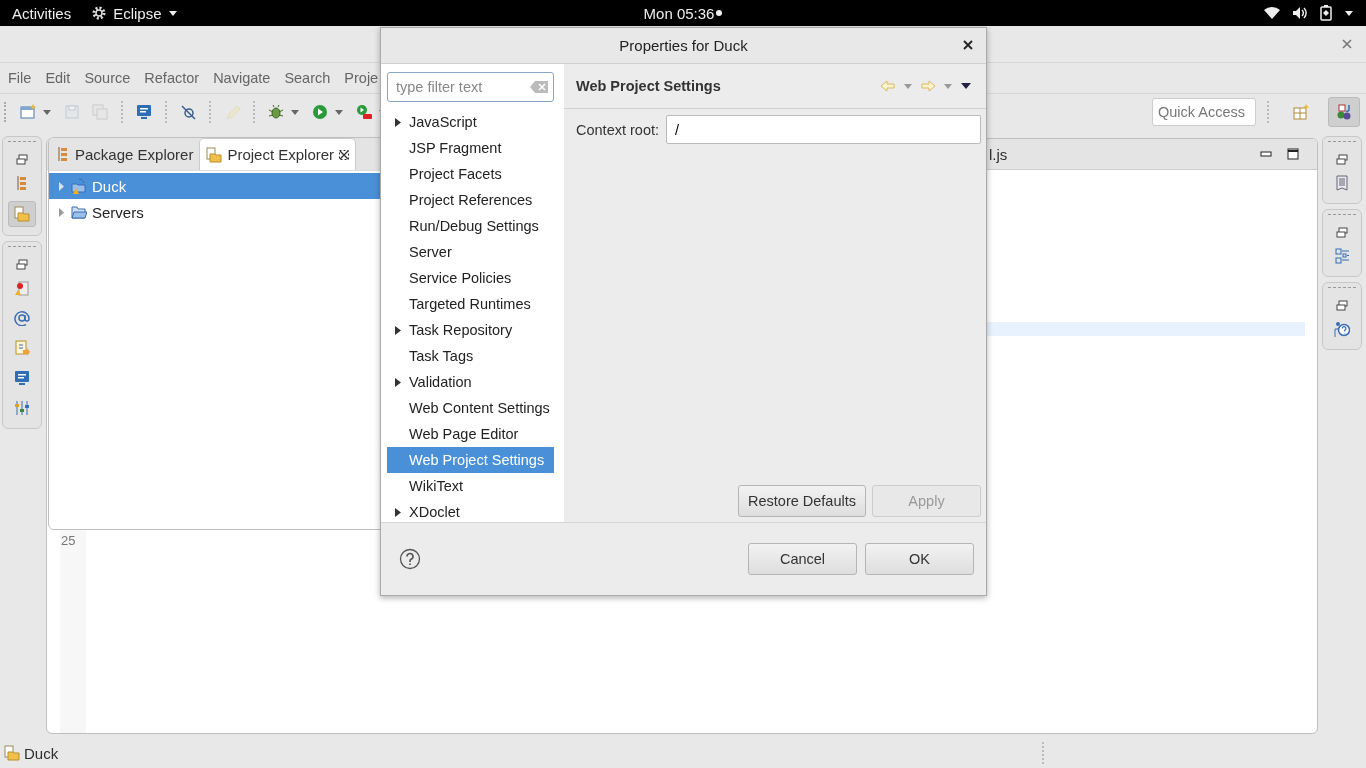 The width and height of the screenshot is (1366, 768). Describe the element at coordinates (470, 226) in the screenshot. I see `tree-item: Run/Debug Settings` at that location.